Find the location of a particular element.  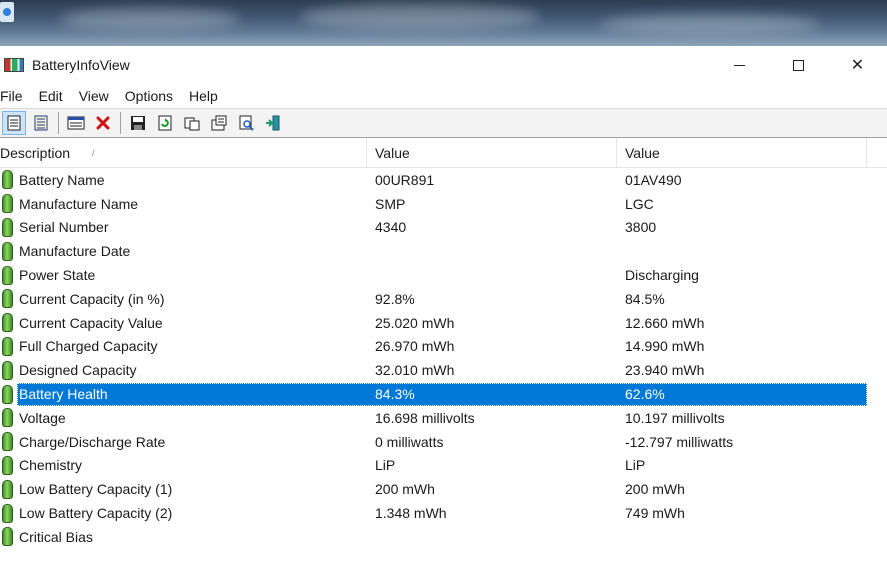

column-header-description: Description / is located at coordinates (183, 152).